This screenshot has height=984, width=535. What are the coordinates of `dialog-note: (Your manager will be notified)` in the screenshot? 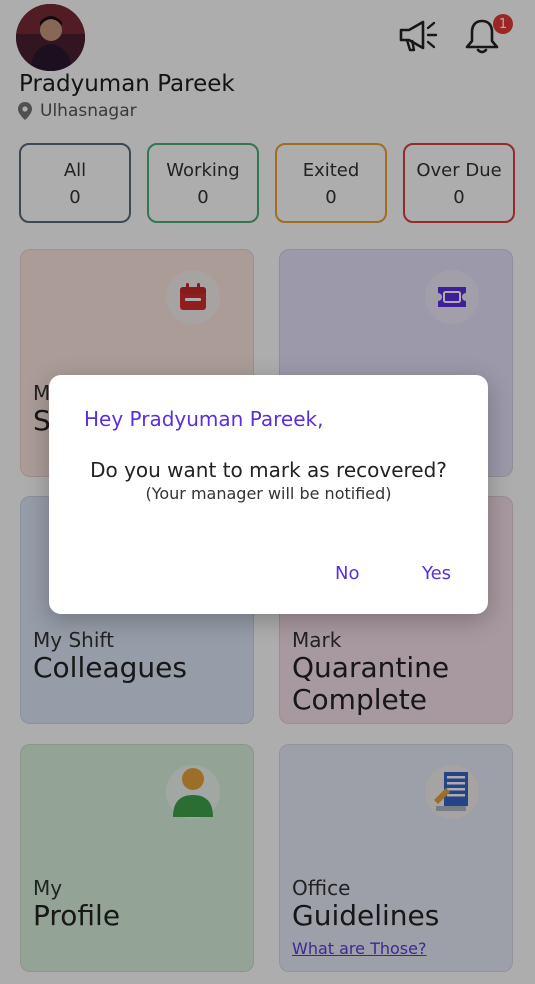 It's located at (268, 493).